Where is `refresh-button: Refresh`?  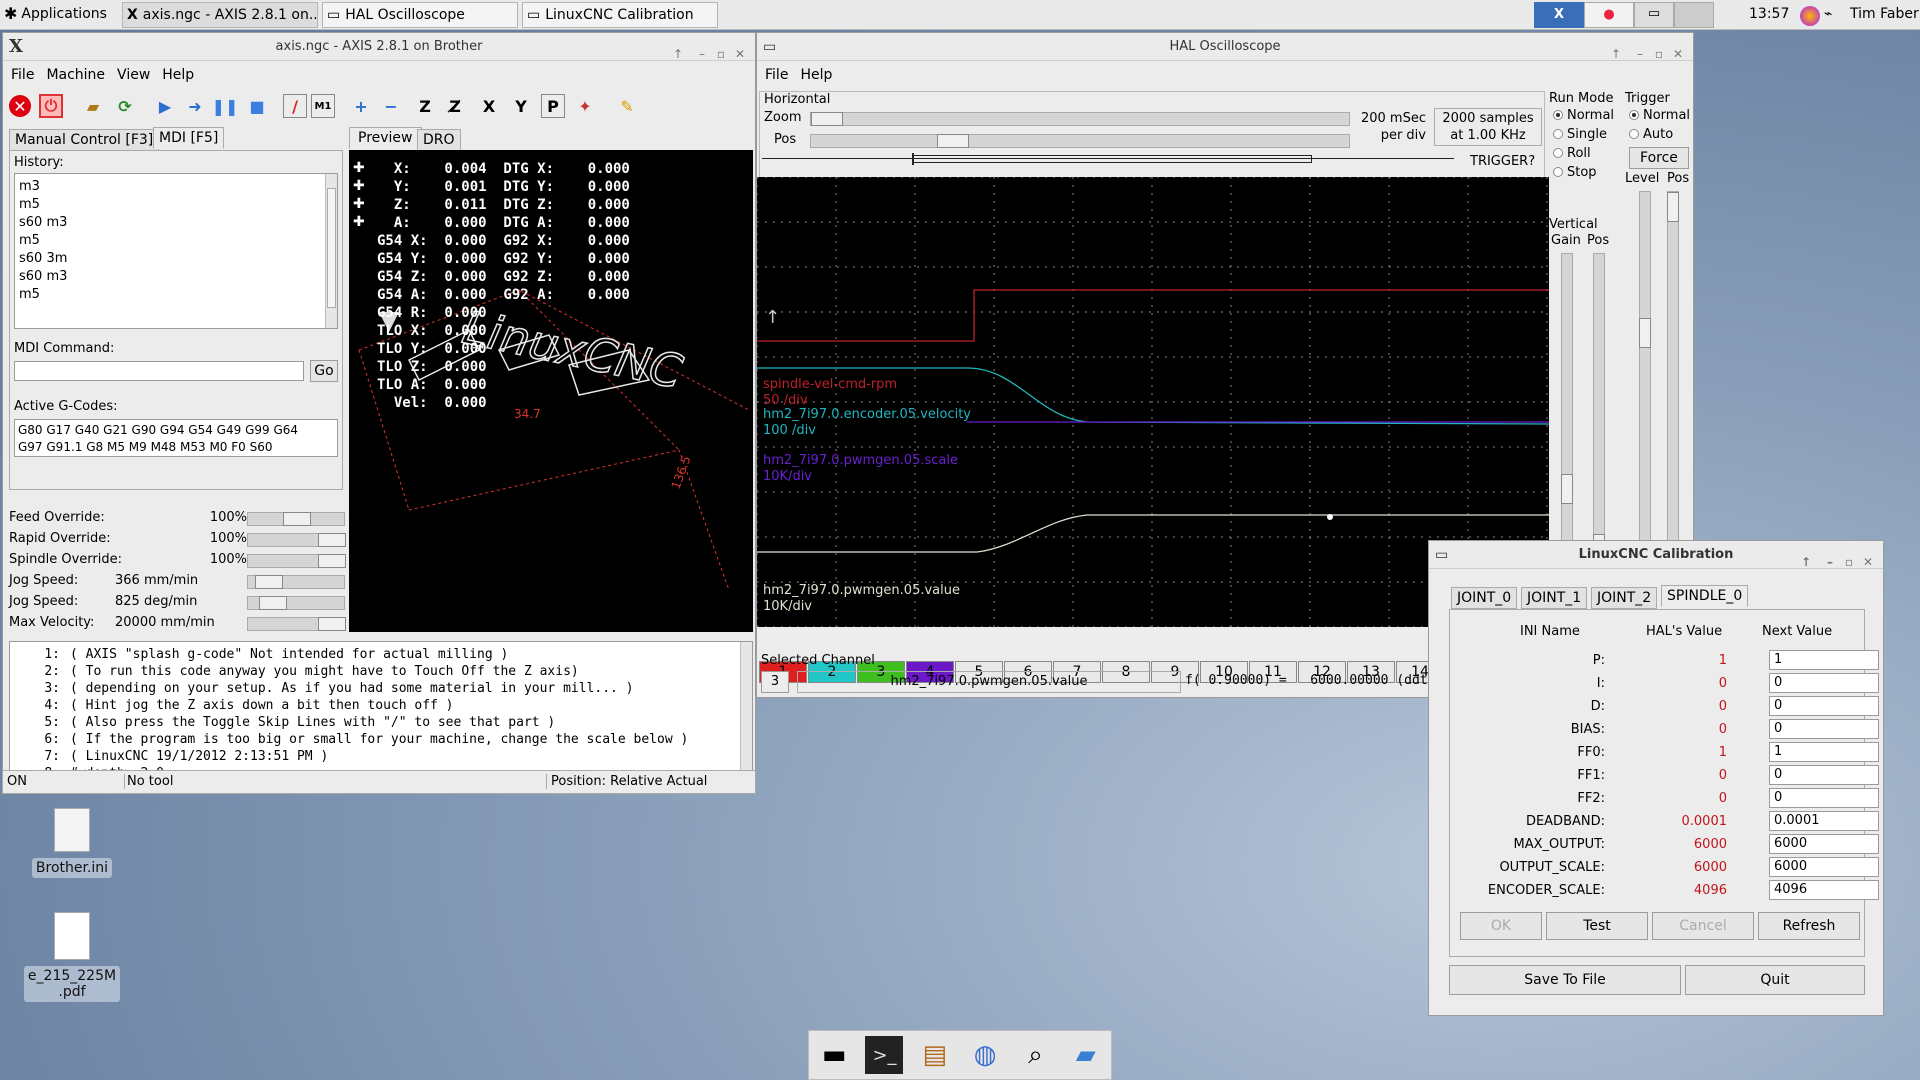 refresh-button: Refresh is located at coordinates (1809, 926).